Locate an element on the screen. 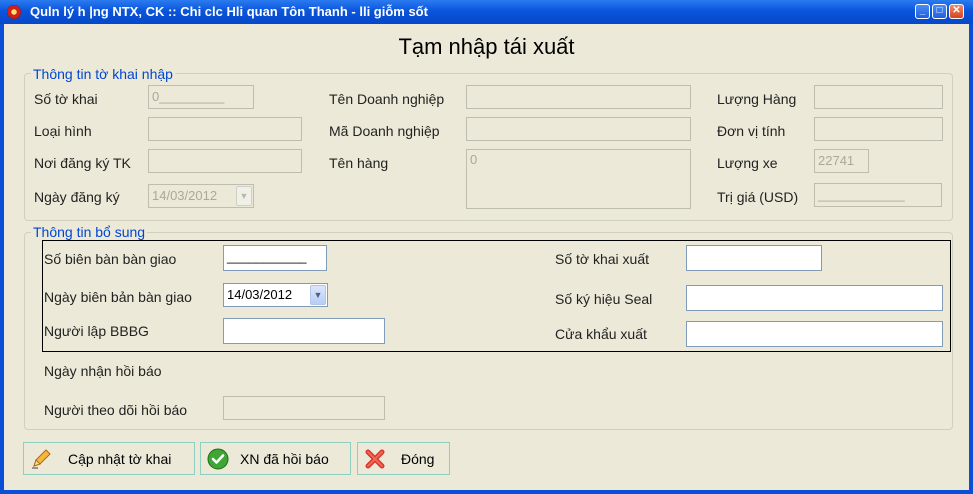  follower-field is located at coordinates (304, 408).